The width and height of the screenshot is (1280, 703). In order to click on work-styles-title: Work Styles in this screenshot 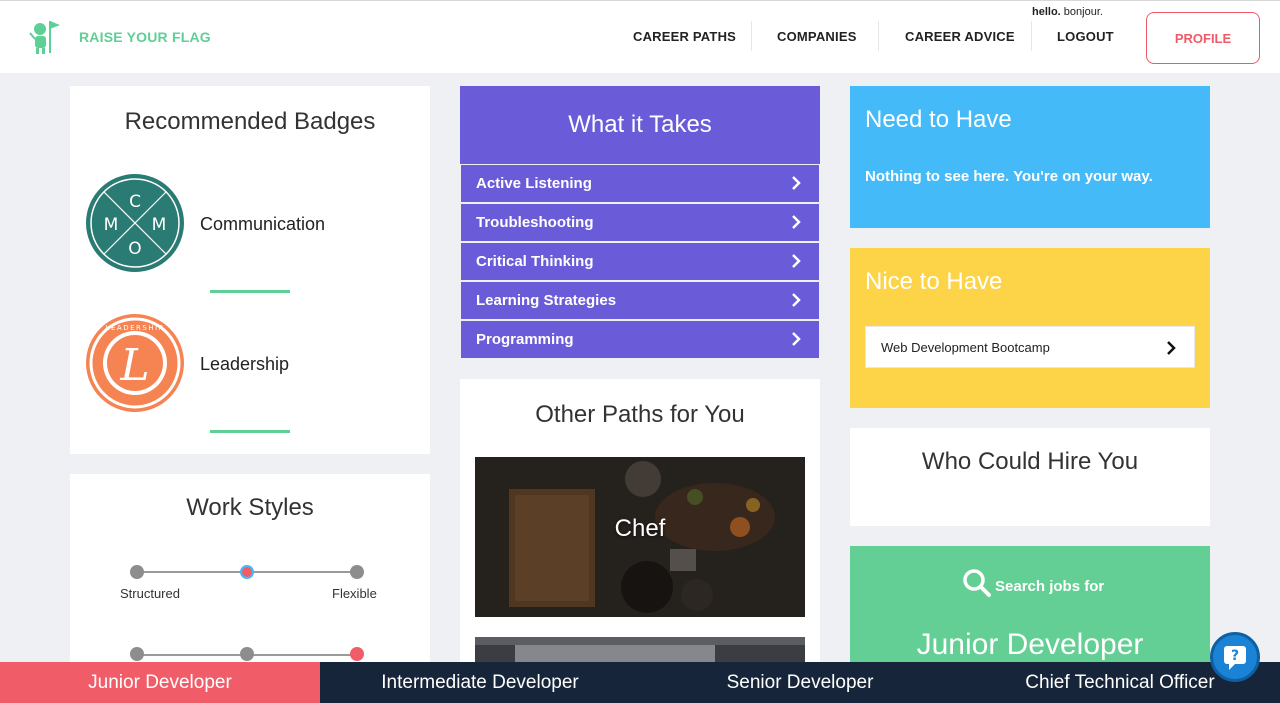, I will do `click(250, 507)`.